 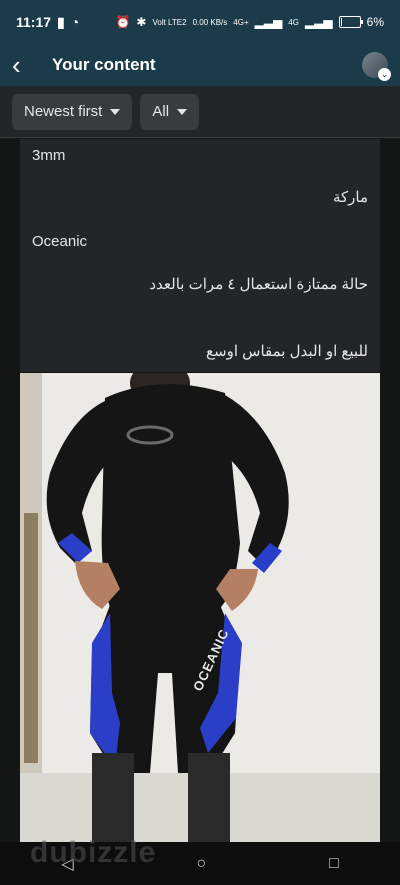 What do you see at coordinates (200, 65) in the screenshot?
I see `app-header: ‹ Your content ⌄` at bounding box center [200, 65].